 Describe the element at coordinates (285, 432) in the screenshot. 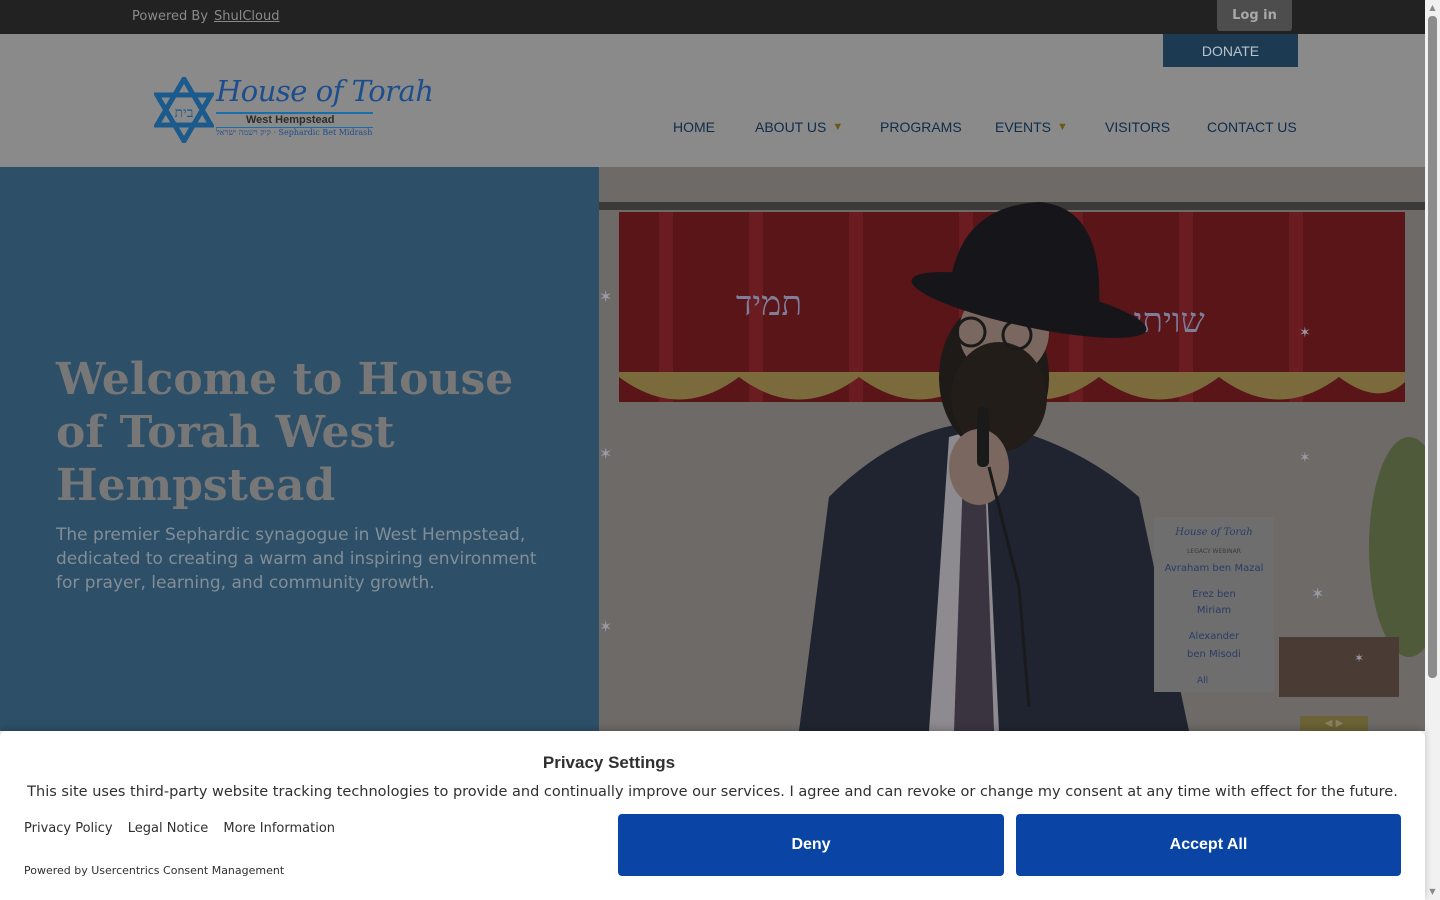

I see `hero-title: Welcome to House of Torah West Hempstead` at that location.